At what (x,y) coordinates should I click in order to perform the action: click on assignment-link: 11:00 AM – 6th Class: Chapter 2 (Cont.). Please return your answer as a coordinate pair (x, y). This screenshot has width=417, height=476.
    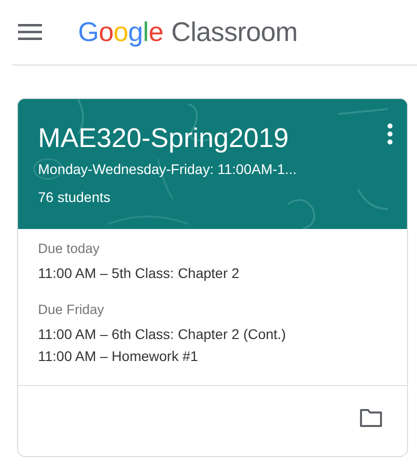
    Looking at the image, I should click on (162, 334).